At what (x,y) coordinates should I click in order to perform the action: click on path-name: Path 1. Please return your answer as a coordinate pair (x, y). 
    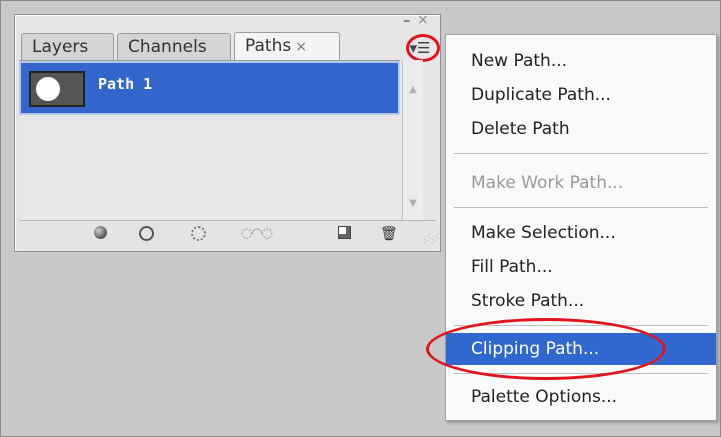
    Looking at the image, I should click on (125, 84).